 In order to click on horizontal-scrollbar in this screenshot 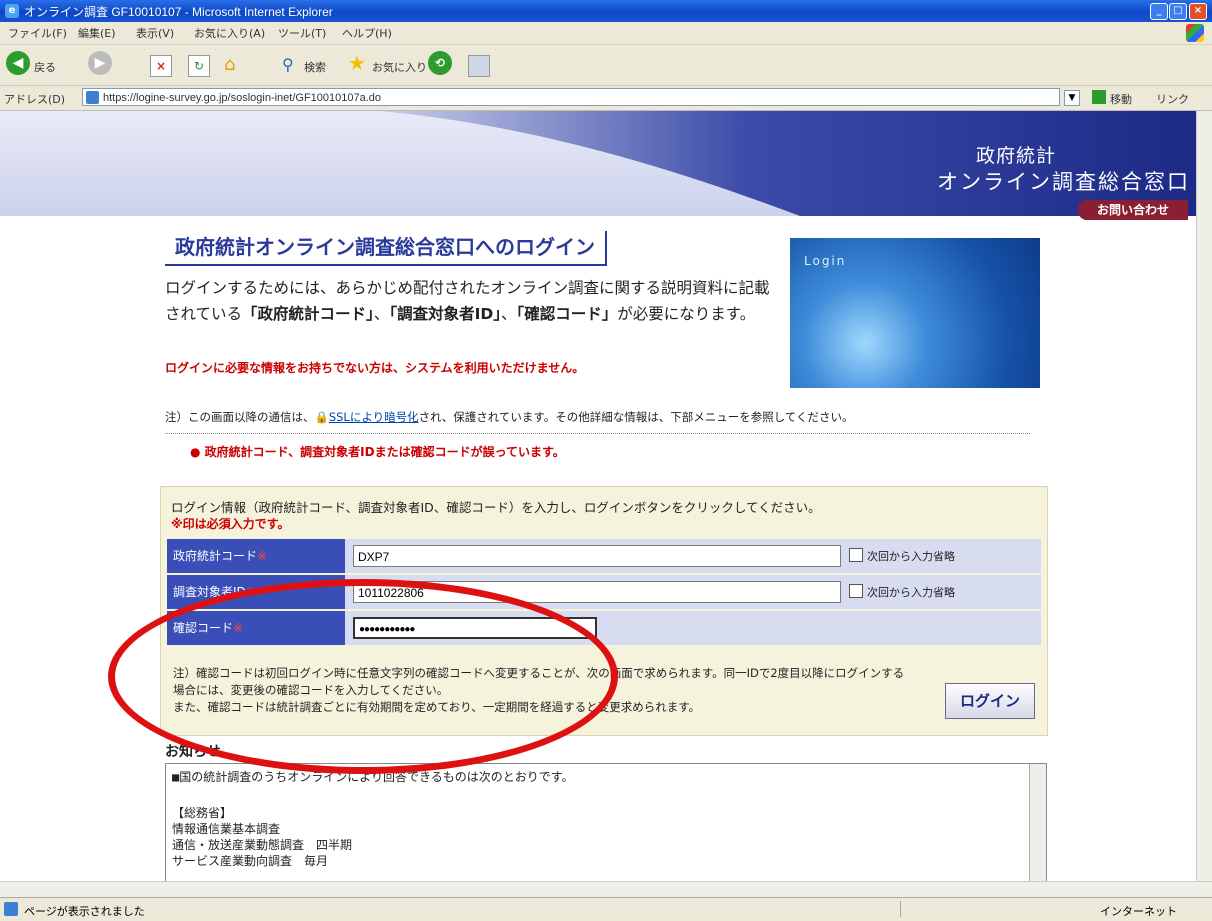, I will do `click(606, 889)`.